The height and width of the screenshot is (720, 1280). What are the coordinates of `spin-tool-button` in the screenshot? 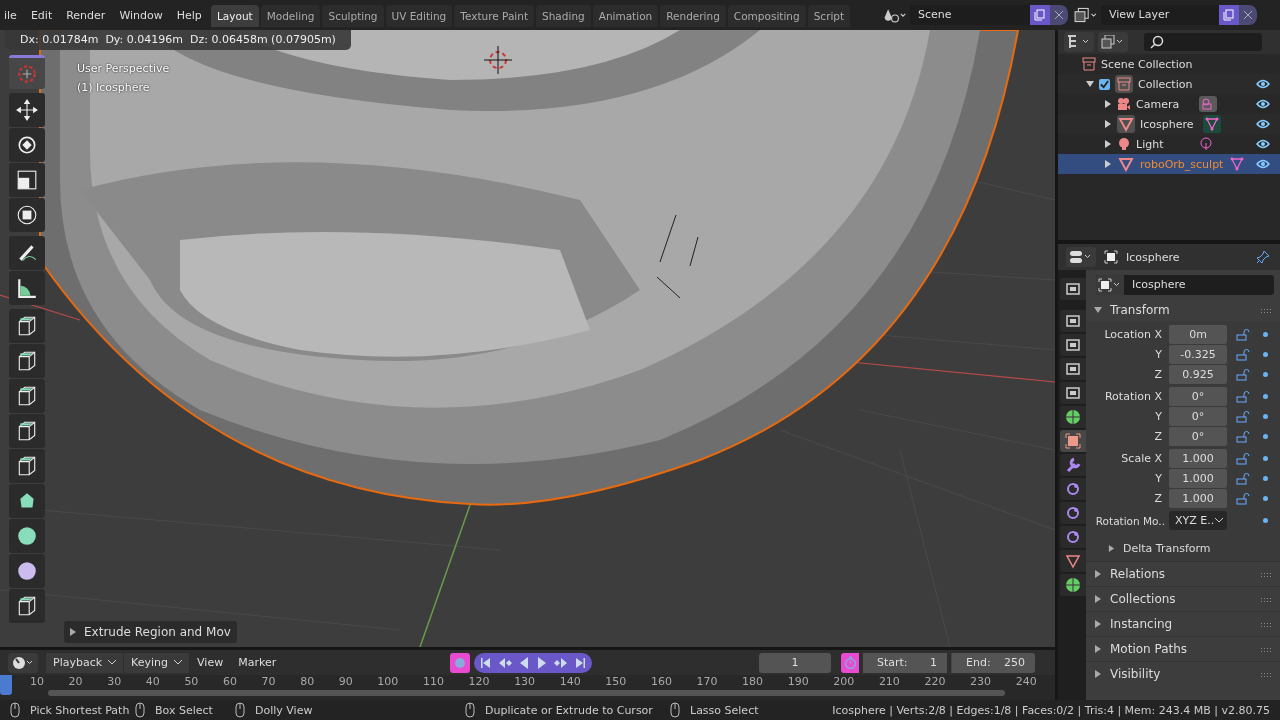 It's located at (27, 536).